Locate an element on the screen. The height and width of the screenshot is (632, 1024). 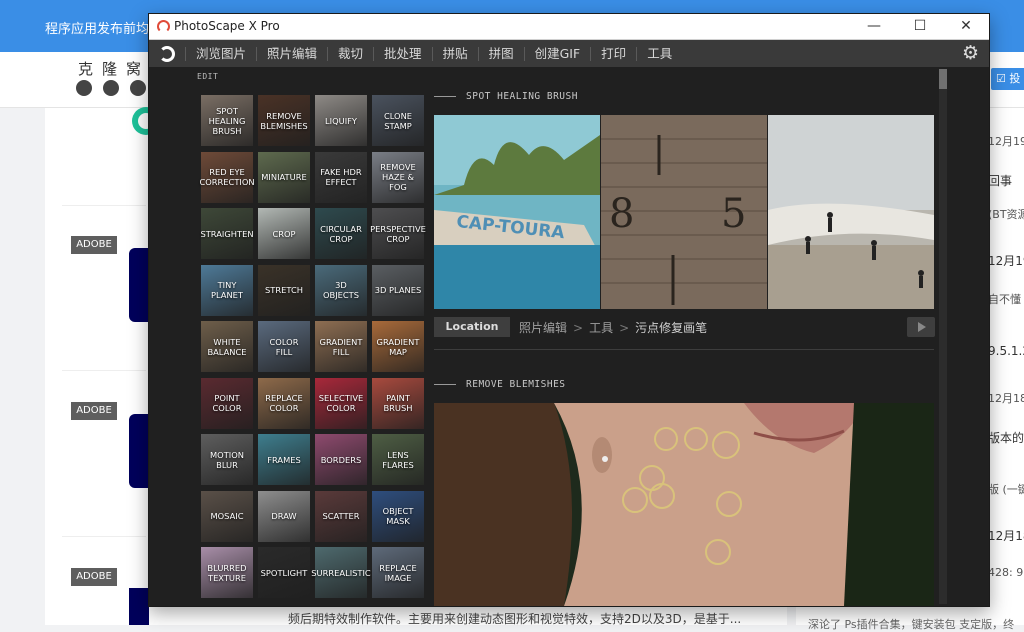
edit-tool-tile: REPLACE COLOR is located at coordinates (284, 403).